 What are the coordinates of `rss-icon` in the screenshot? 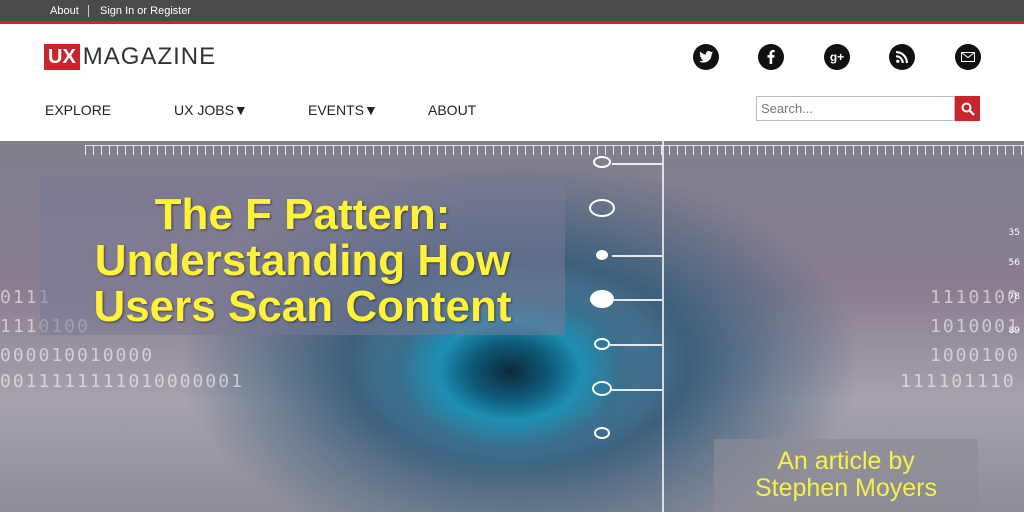 It's located at (902, 57).